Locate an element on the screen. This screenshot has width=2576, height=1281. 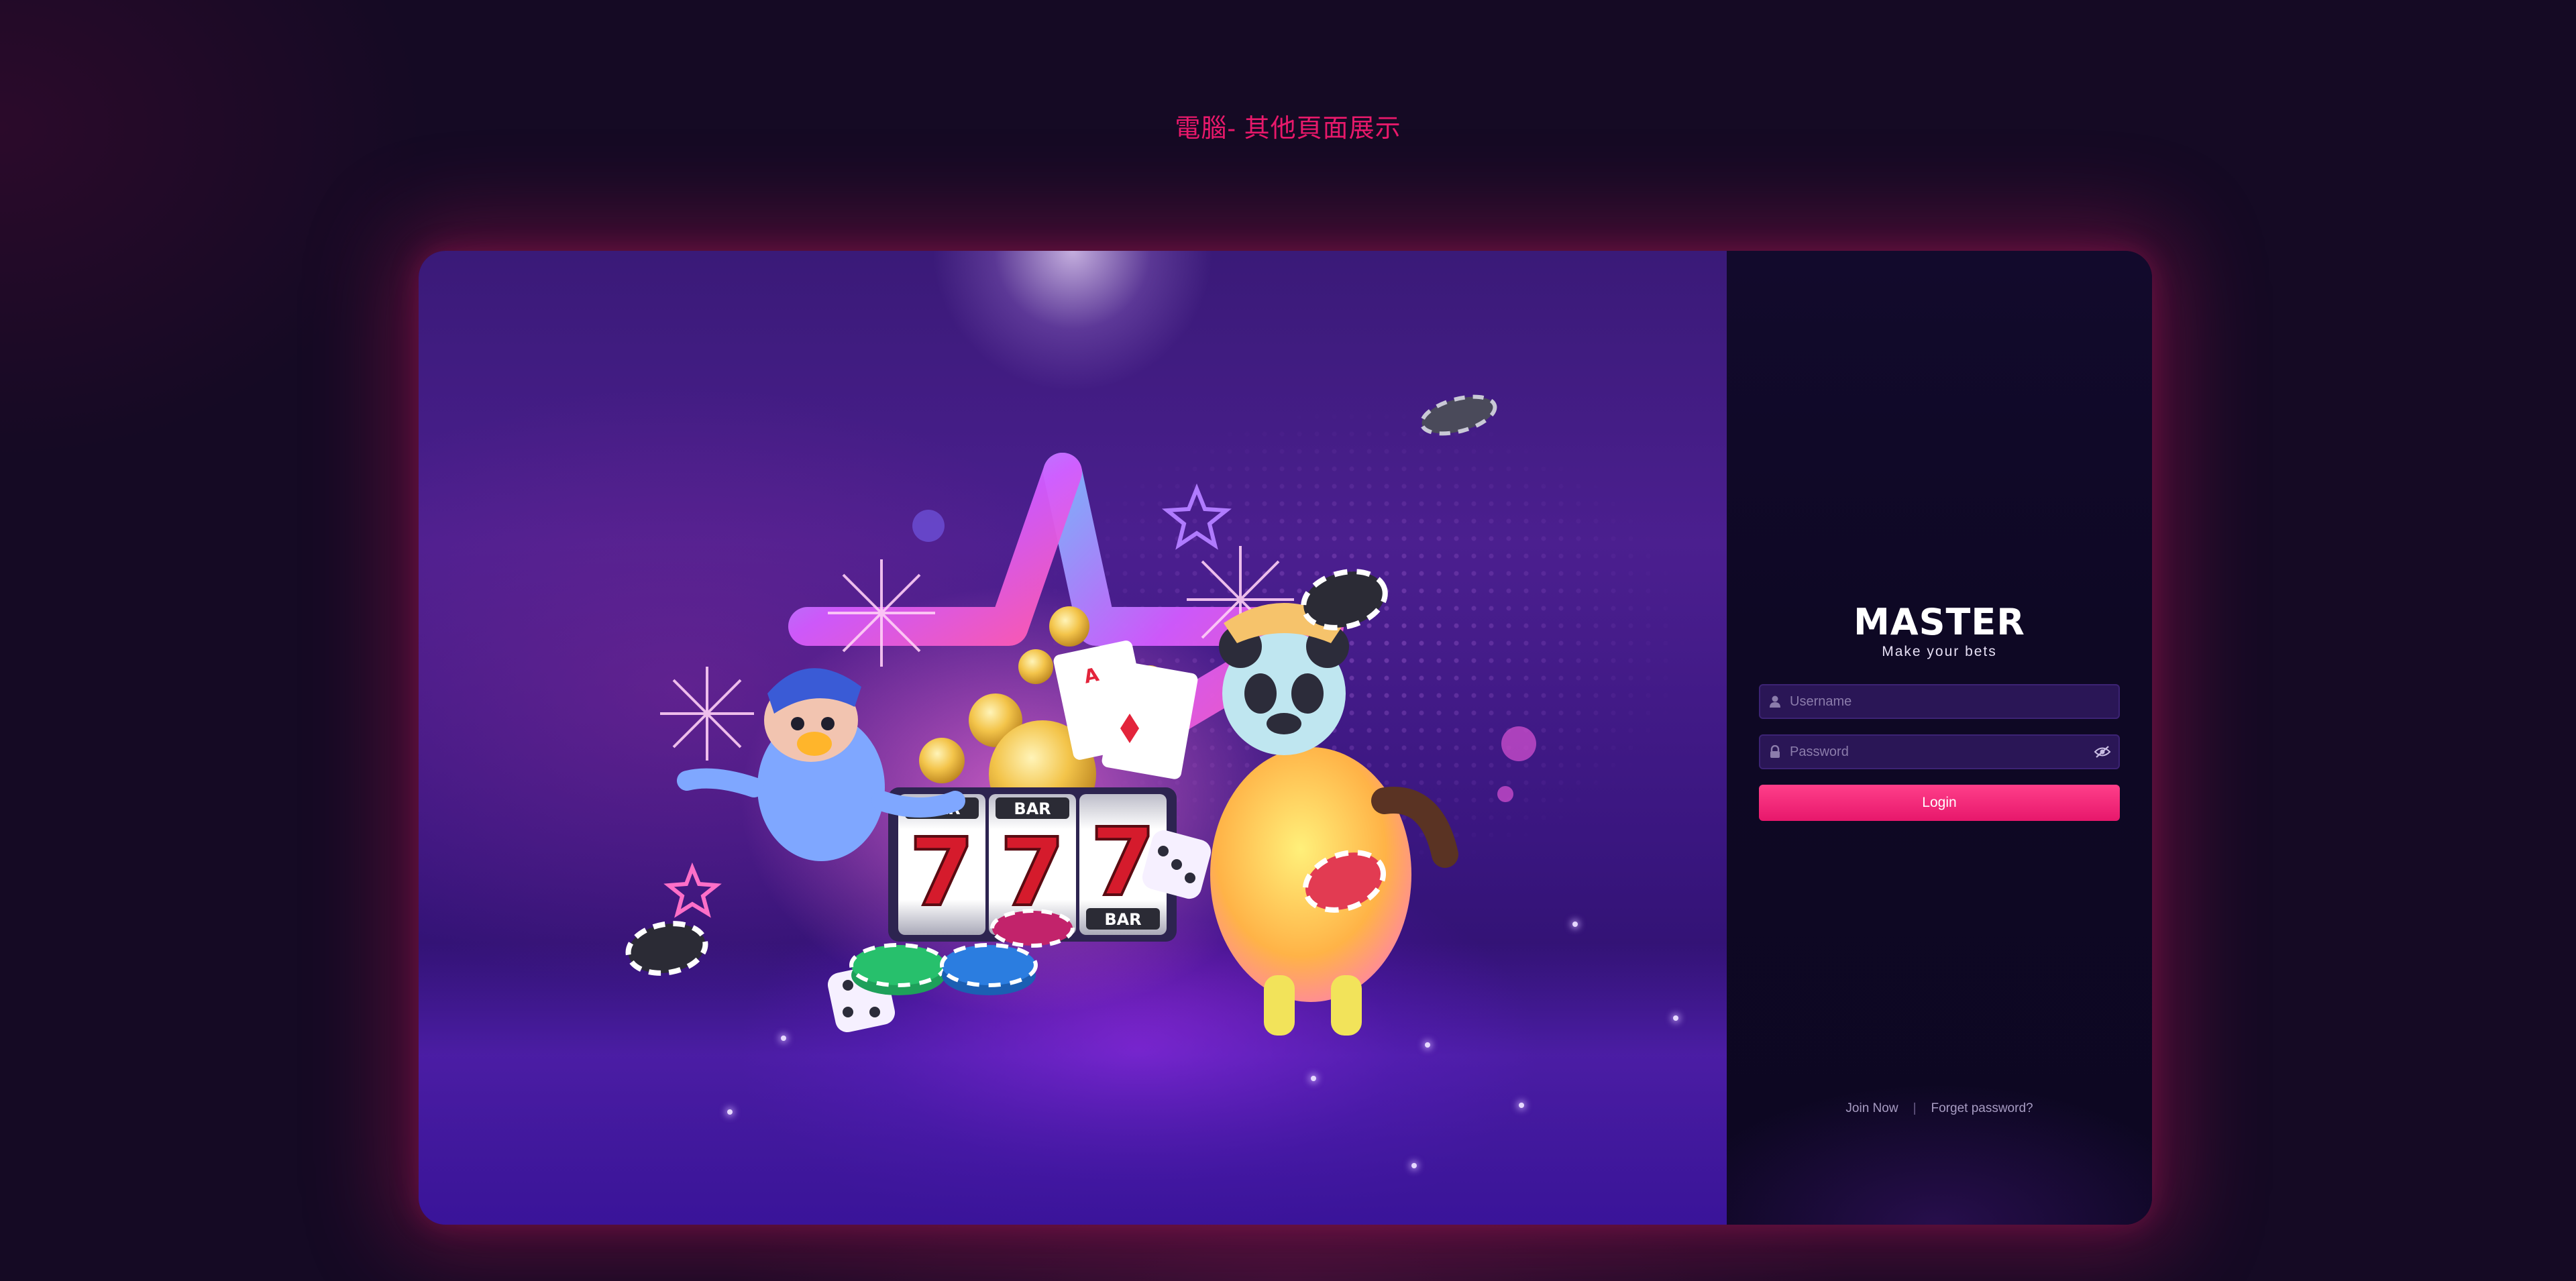
reel-seven-symbol: 7 is located at coordinates (941, 873).